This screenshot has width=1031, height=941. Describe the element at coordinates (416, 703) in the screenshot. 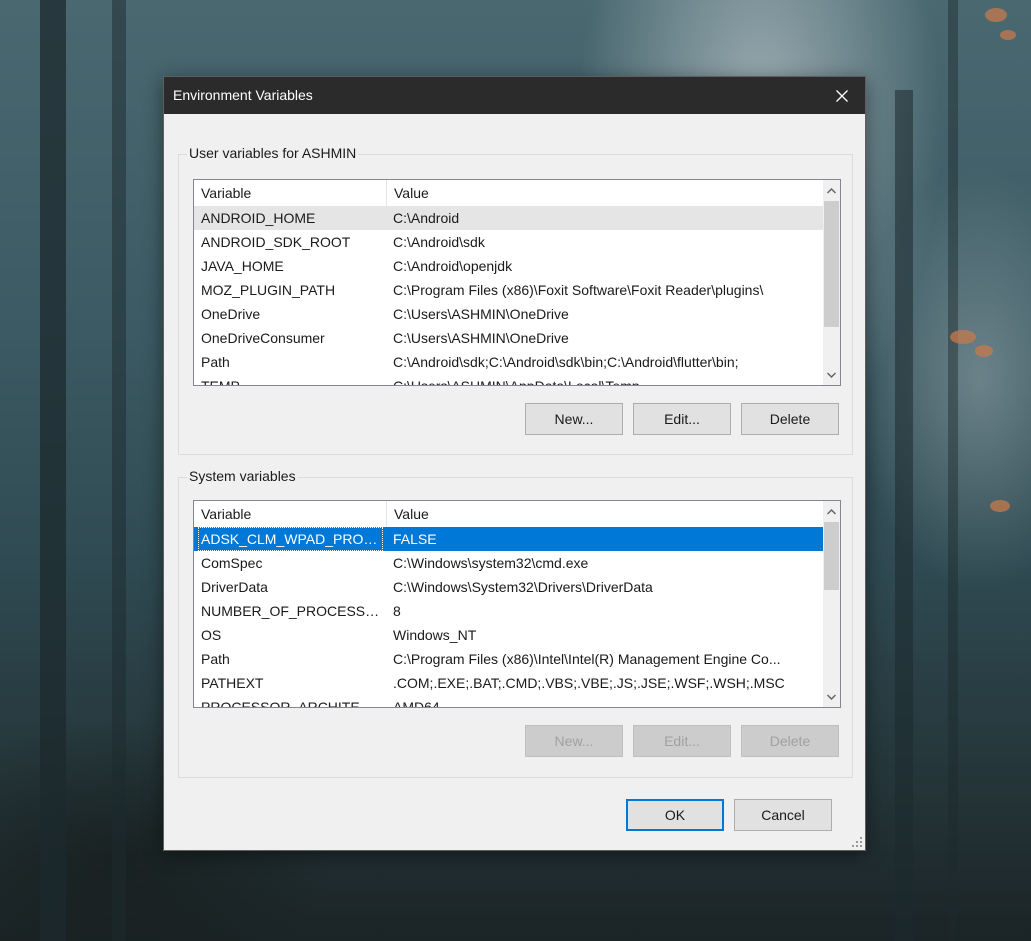

I see `value-cell: AMD64` at that location.